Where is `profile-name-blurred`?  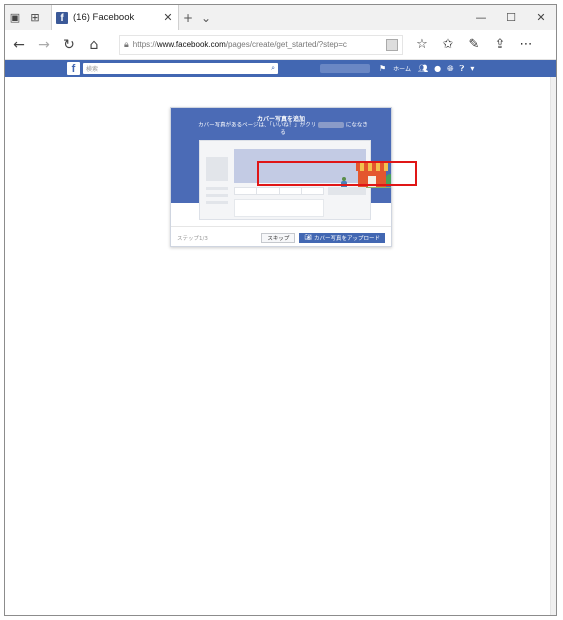 profile-name-blurred is located at coordinates (345, 68).